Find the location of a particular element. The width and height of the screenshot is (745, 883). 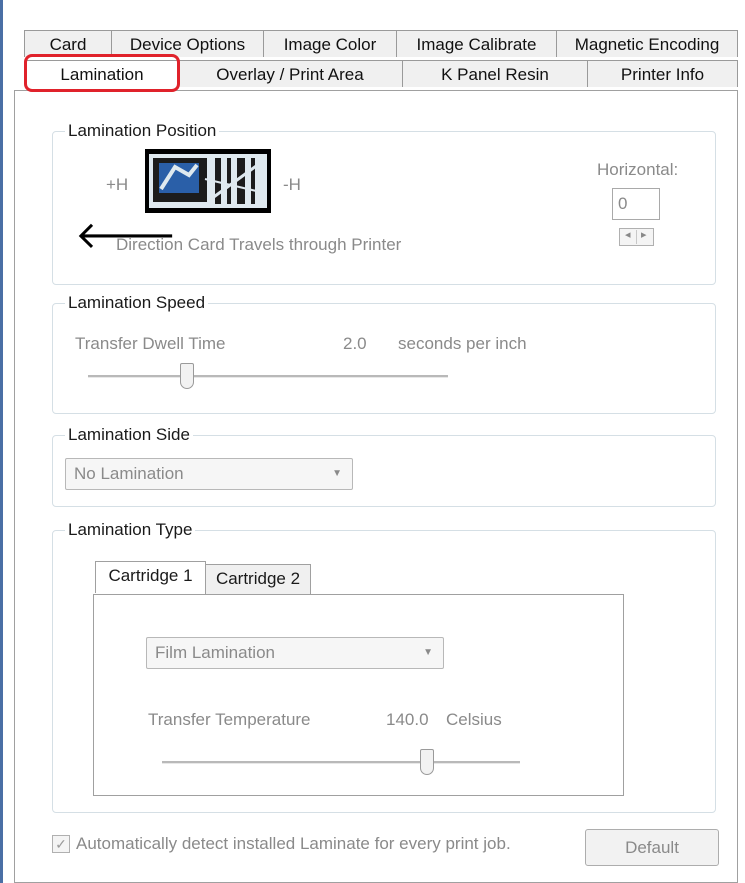

tab-overlay-print-area: Overlay / Print Area is located at coordinates (290, 73).